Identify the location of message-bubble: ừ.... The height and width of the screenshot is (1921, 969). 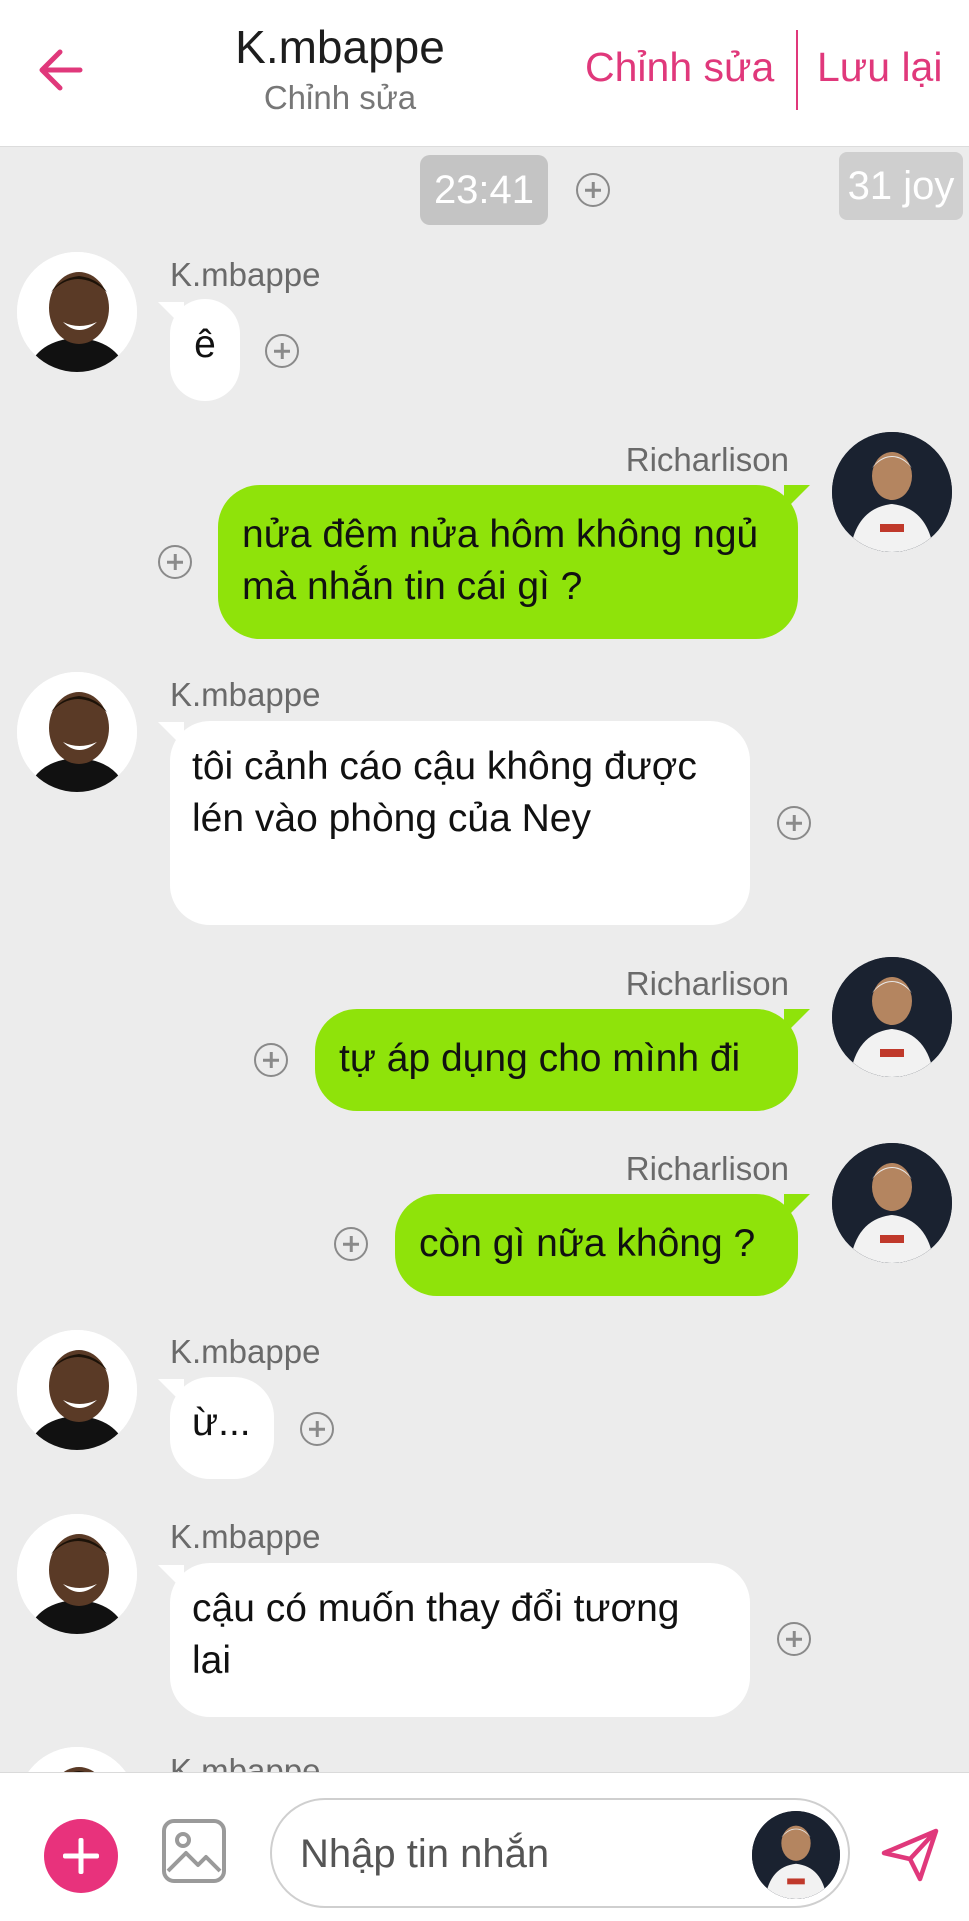
(222, 1428).